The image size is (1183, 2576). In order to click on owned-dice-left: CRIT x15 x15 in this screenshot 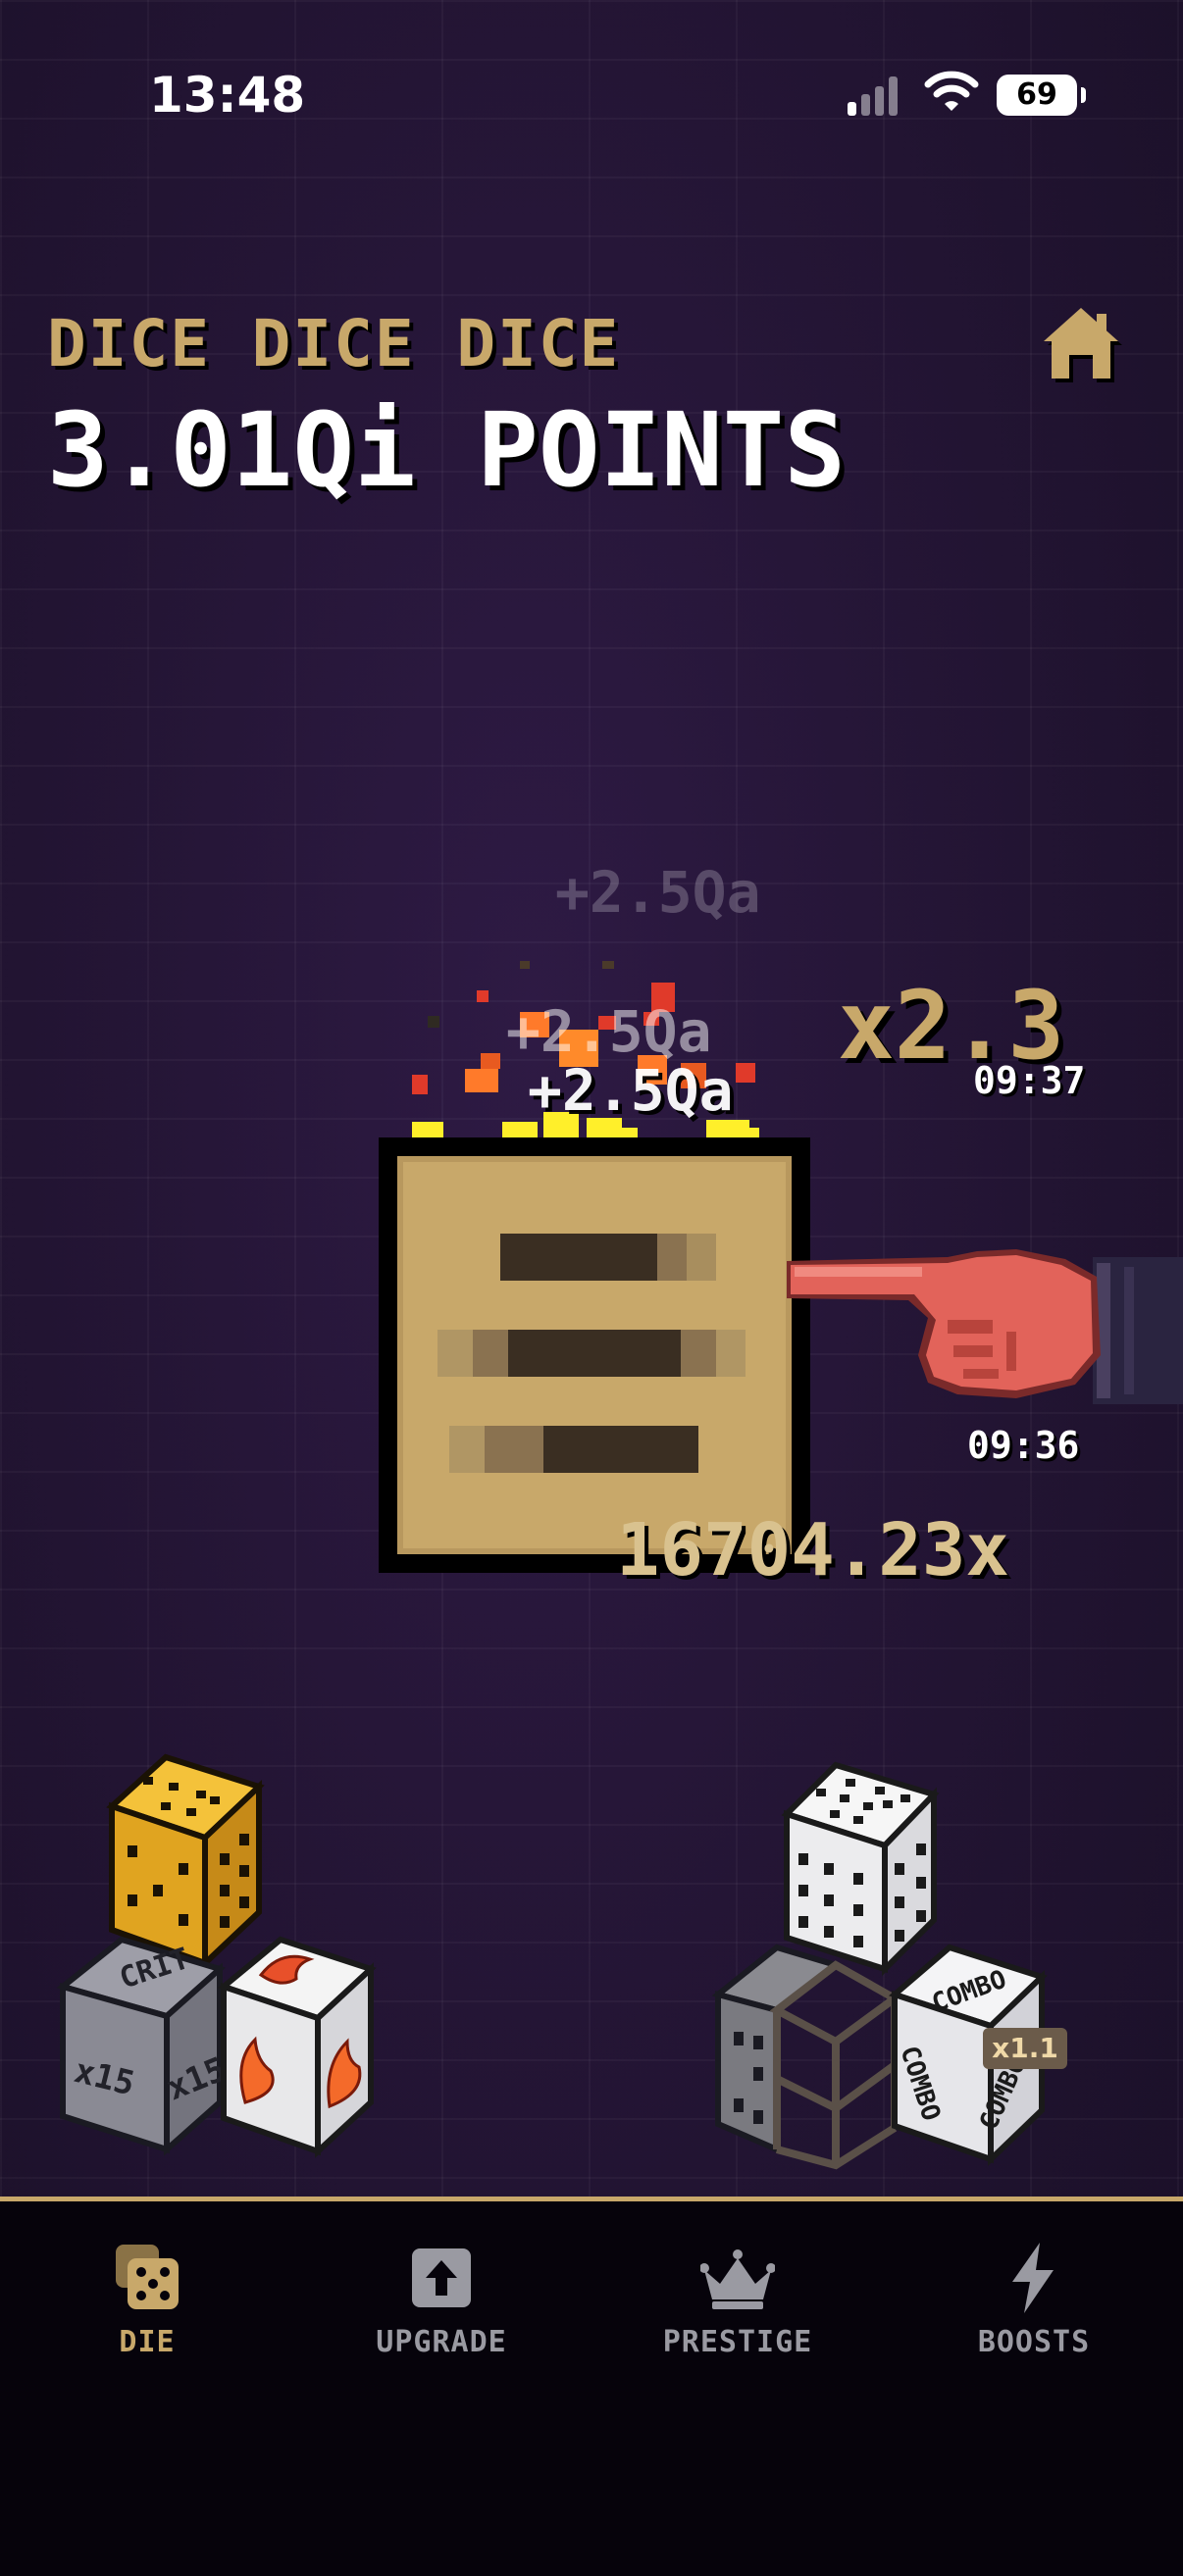, I will do `click(269, 1958)`.